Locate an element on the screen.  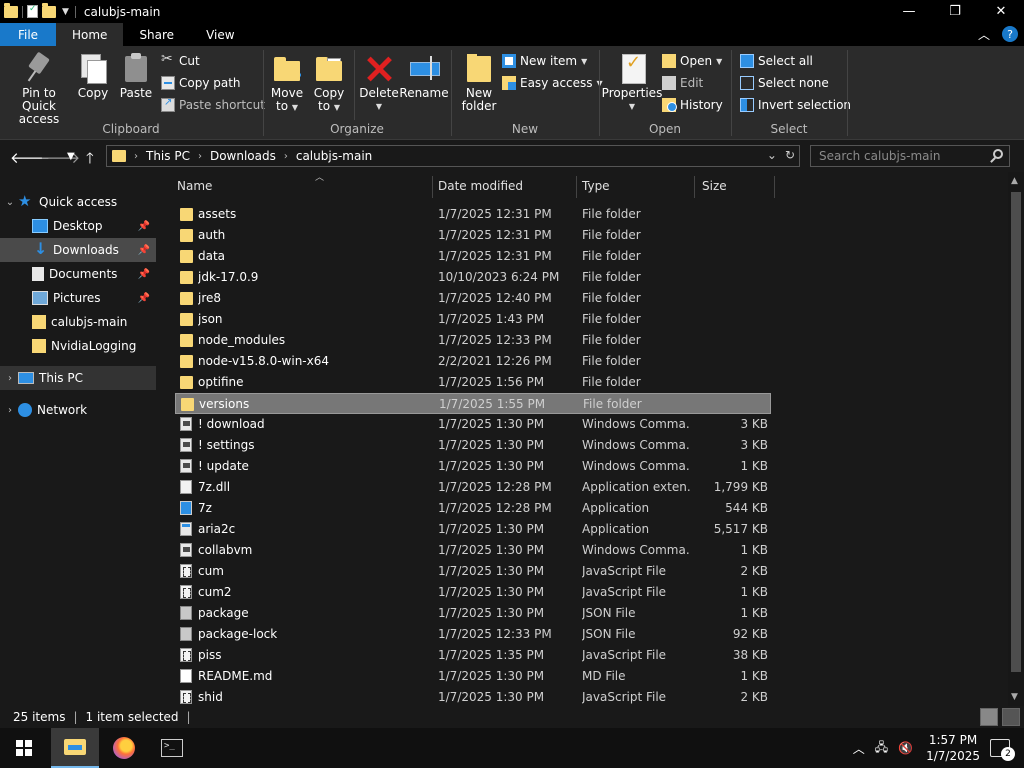
large-icons-view-button is located at coordinates (1011, 717).